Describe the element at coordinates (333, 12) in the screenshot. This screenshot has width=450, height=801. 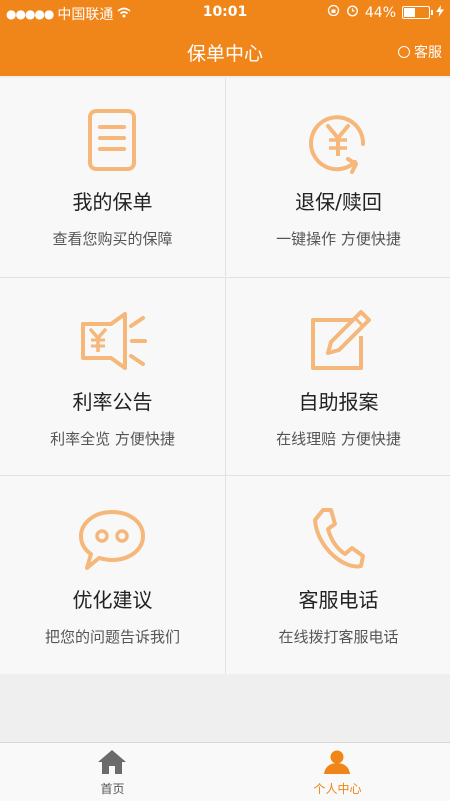
I see `rotation-lock-icon` at that location.